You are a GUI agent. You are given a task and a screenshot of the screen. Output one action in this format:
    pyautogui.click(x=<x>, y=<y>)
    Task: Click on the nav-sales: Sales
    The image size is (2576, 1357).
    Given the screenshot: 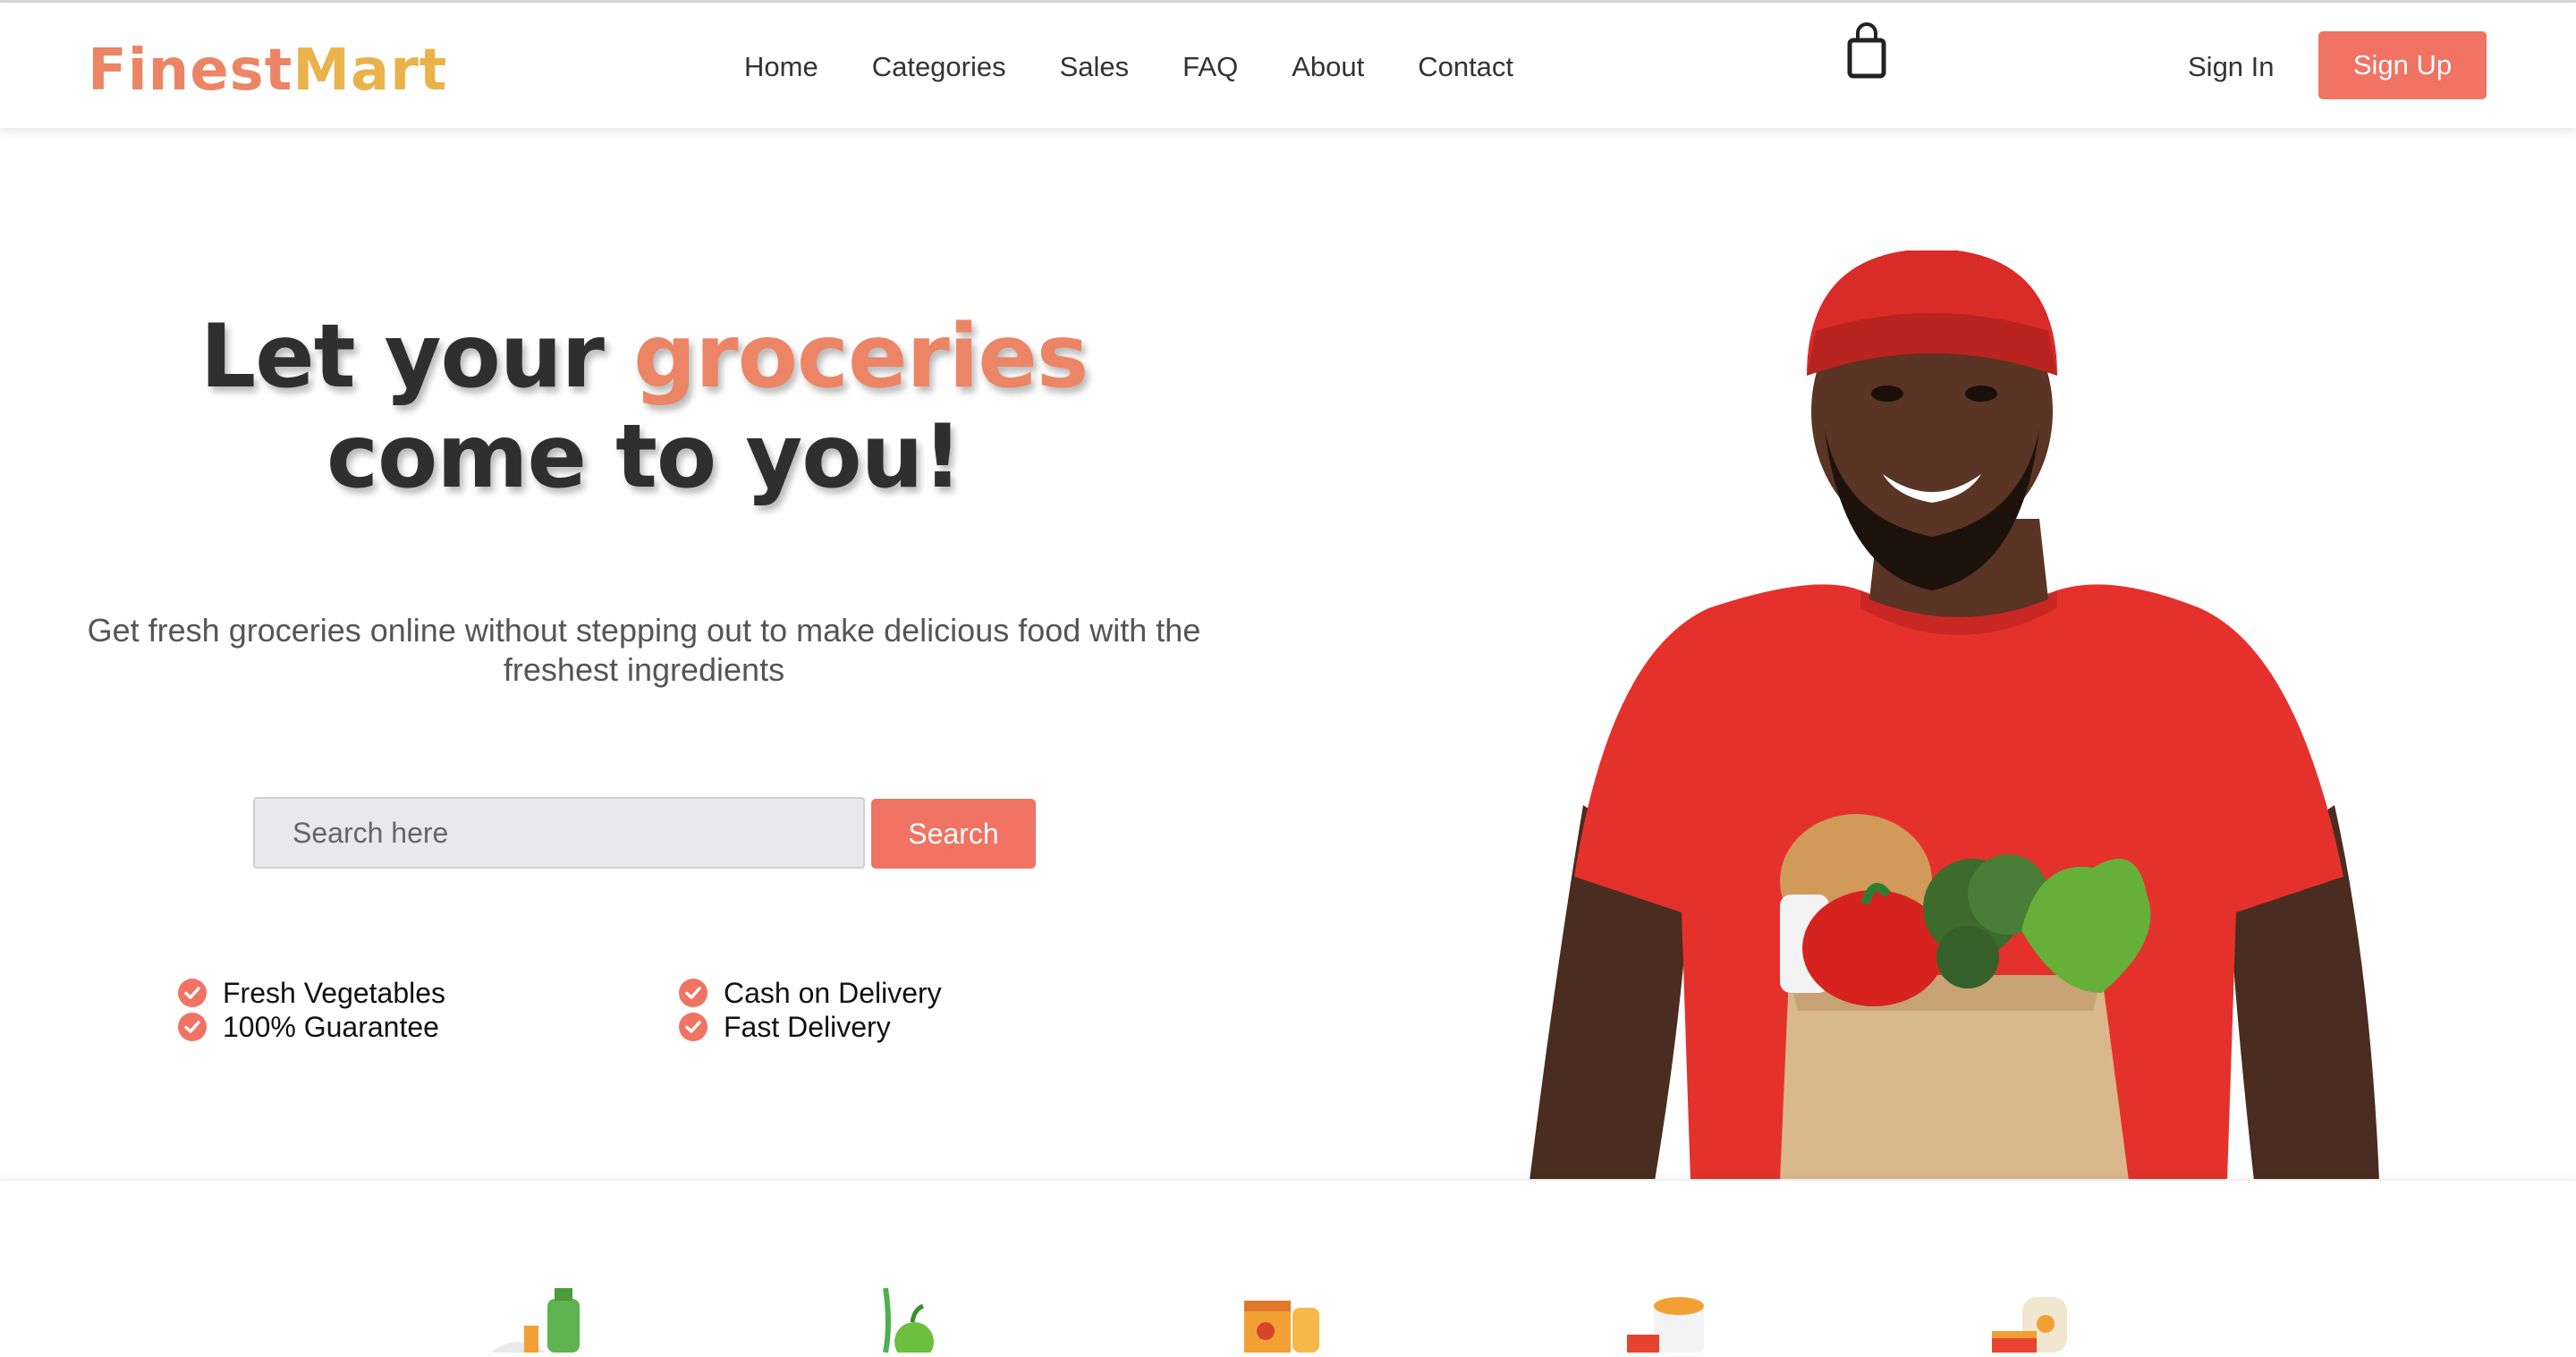 What is the action you would take?
    pyautogui.click(x=1095, y=67)
    